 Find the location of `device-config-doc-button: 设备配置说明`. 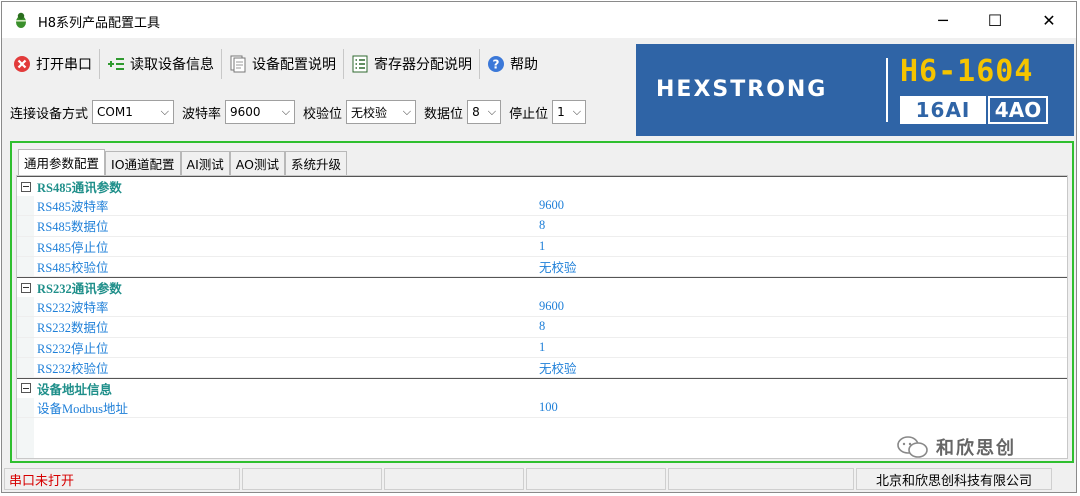

device-config-doc-button: 设备配置说明 is located at coordinates (282, 64).